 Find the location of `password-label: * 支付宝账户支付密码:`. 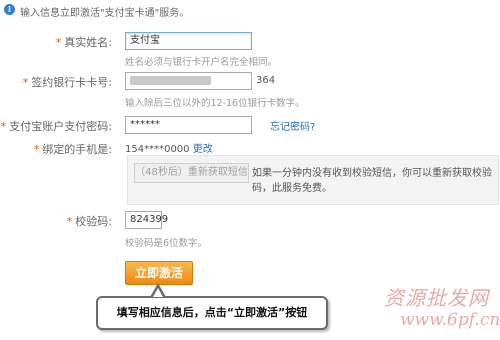

password-label: * 支付宝账户支付密码: is located at coordinates (56, 126).